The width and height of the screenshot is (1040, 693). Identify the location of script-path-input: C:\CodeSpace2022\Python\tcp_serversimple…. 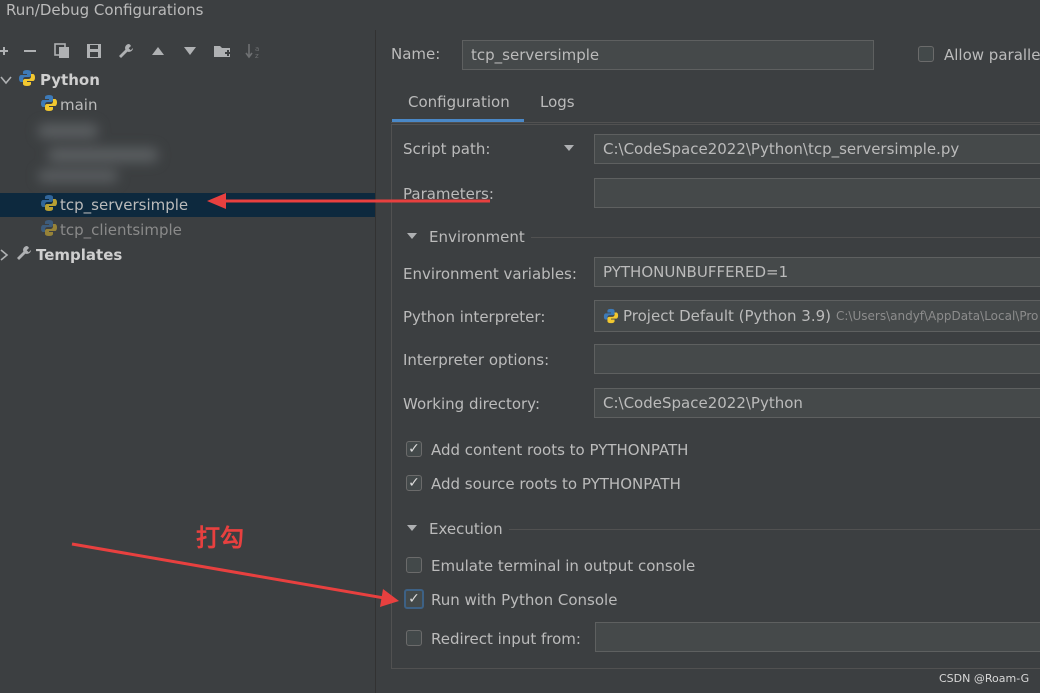
(817, 149).